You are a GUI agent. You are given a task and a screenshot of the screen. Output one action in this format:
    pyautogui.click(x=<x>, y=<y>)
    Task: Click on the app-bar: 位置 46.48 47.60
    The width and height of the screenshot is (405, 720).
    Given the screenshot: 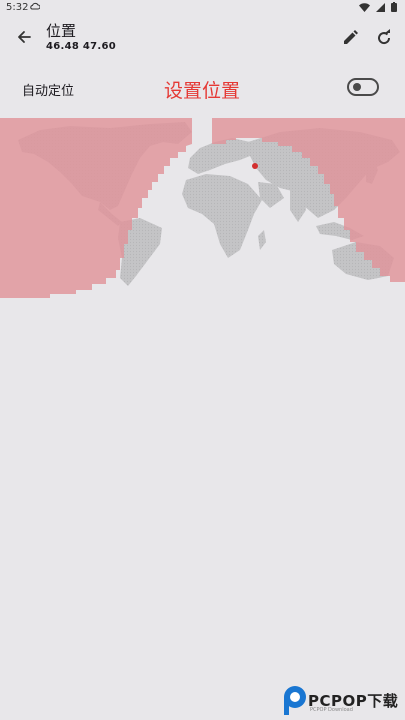 What is the action you would take?
    pyautogui.click(x=202, y=38)
    